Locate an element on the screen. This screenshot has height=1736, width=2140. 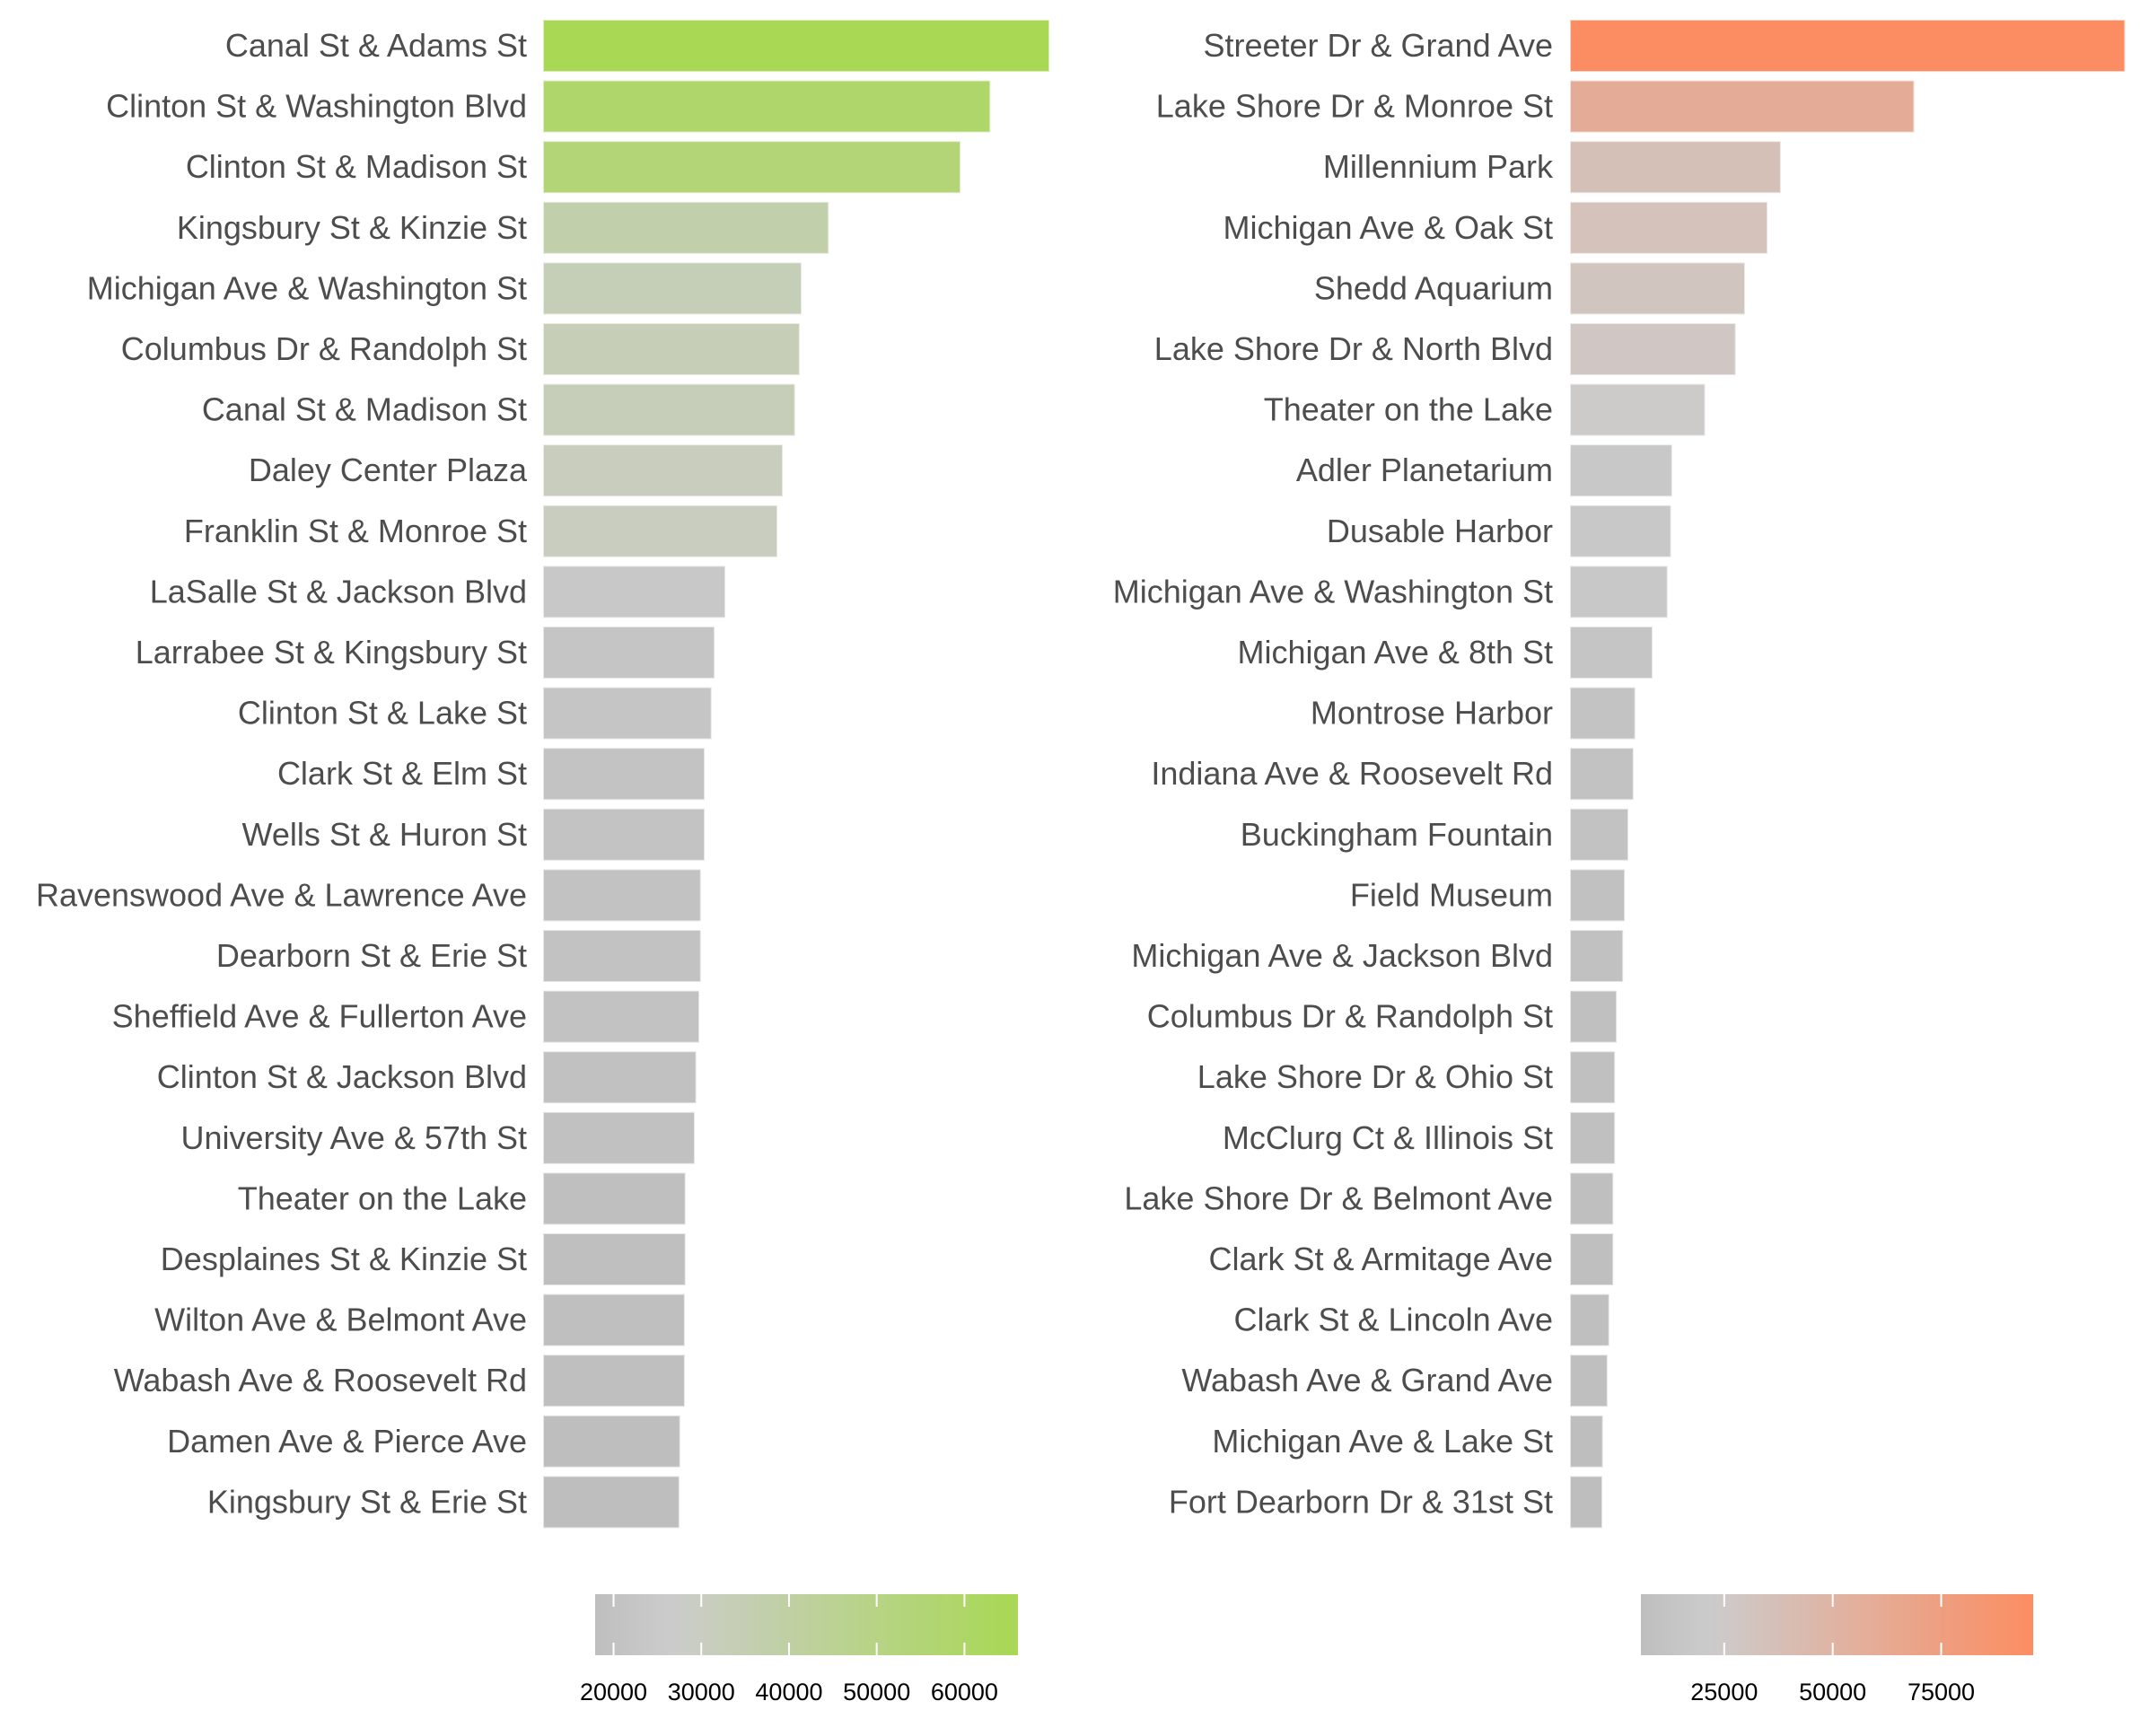
category-label: Michigan Ave & Lake St is located at coordinates (1383, 1441).